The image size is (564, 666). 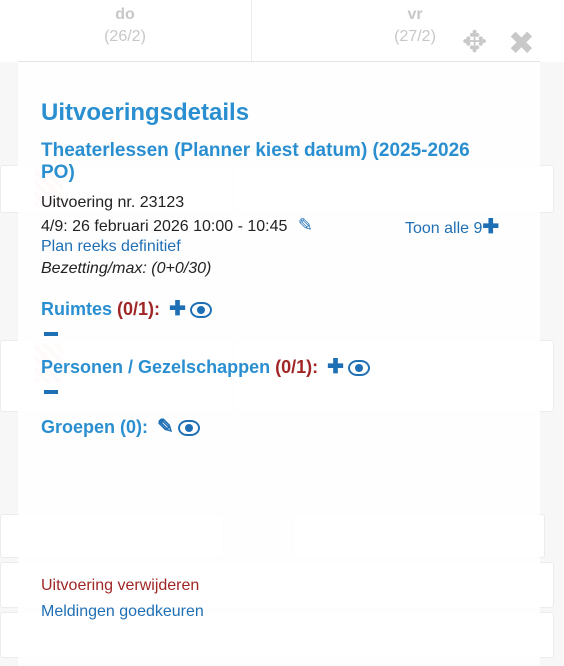 I want to click on move-icon: ✥, so click(x=474, y=43).